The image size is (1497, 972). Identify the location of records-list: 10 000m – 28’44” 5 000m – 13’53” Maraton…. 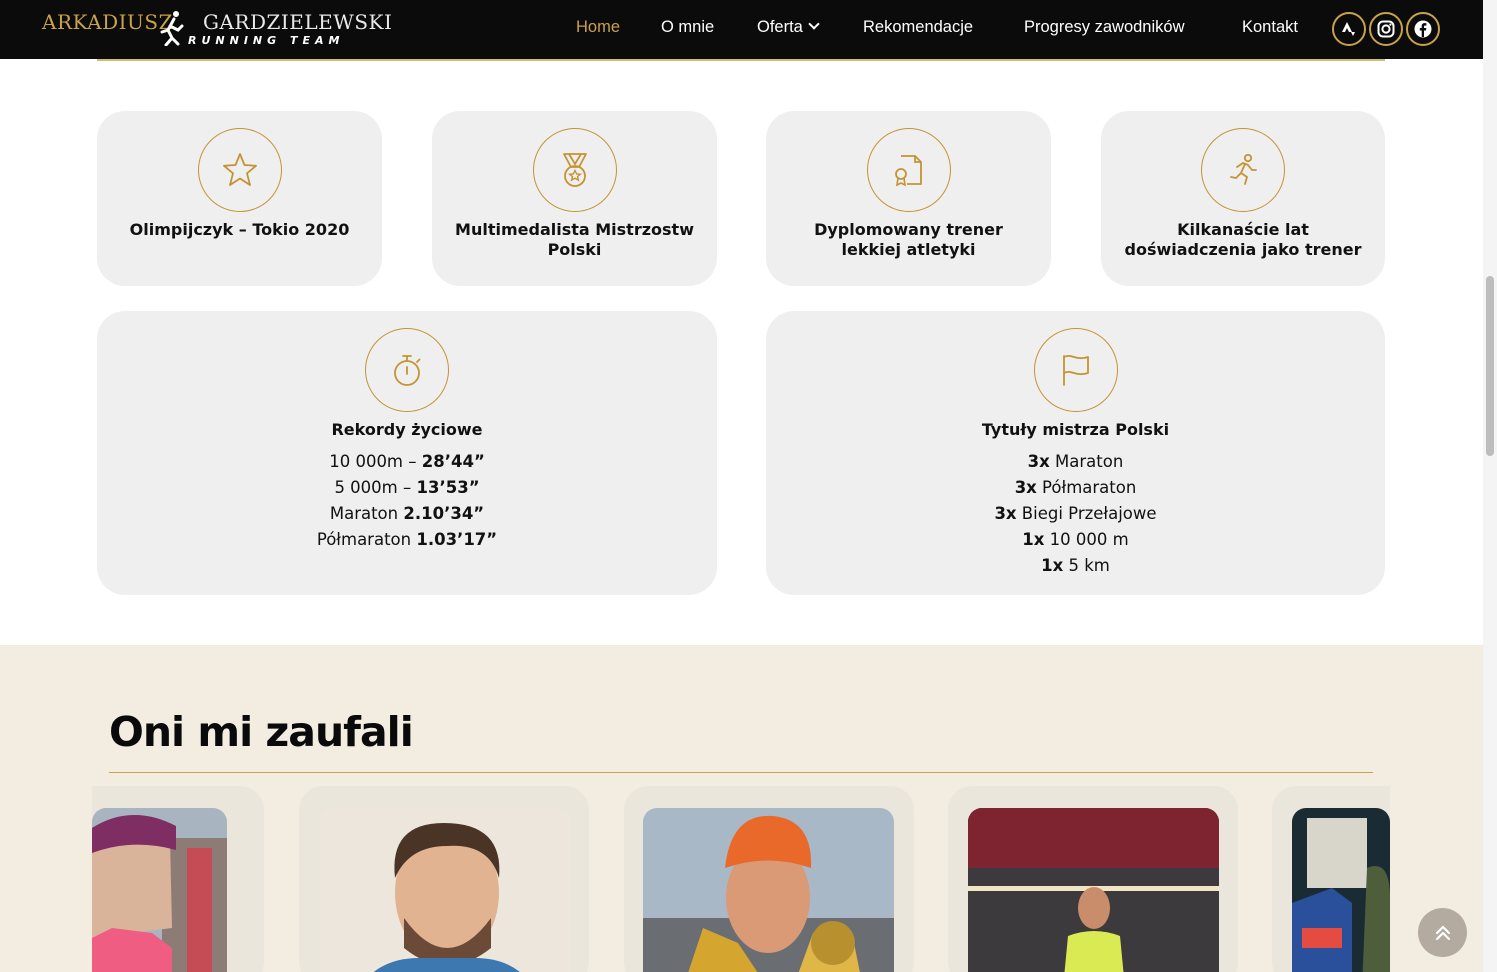
(407, 501).